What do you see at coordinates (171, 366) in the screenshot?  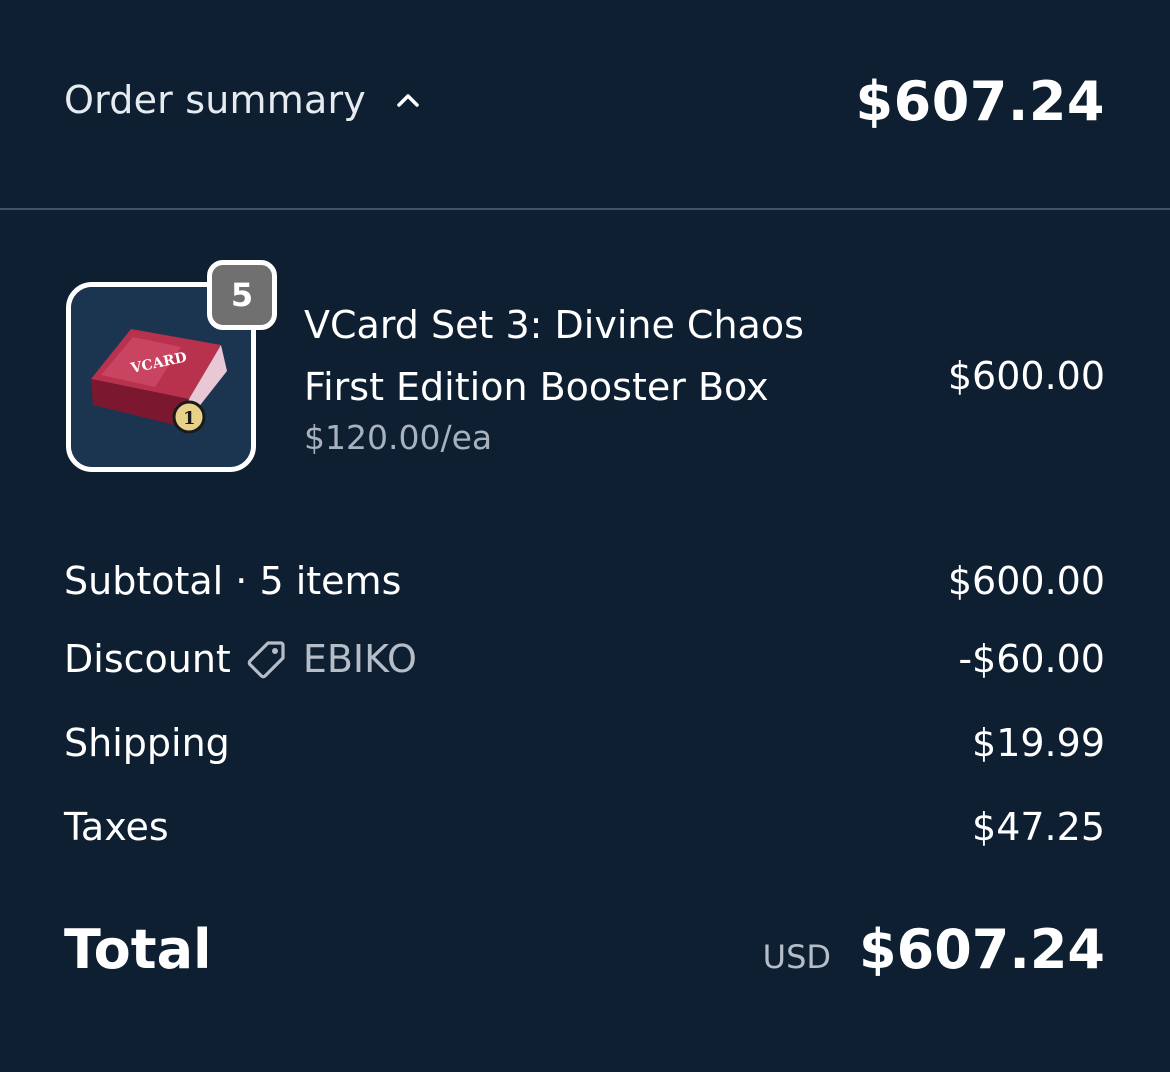 I see `product-thumbnail-wrapper: VCARD 1 5` at bounding box center [171, 366].